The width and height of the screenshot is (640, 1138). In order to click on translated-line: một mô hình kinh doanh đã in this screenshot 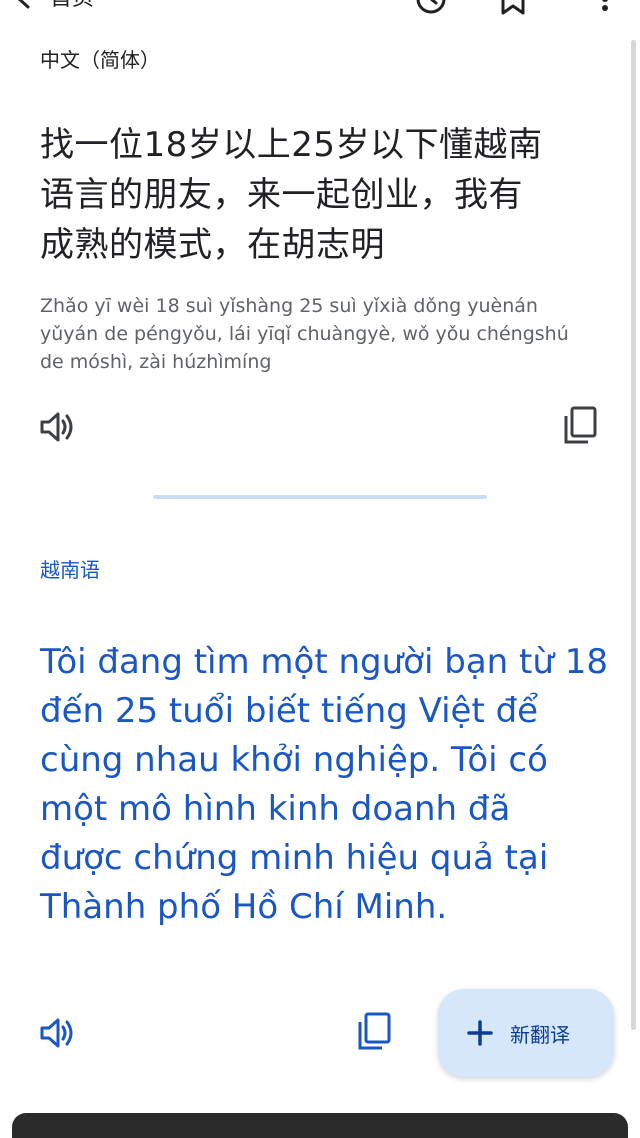, I will do `click(275, 809)`.